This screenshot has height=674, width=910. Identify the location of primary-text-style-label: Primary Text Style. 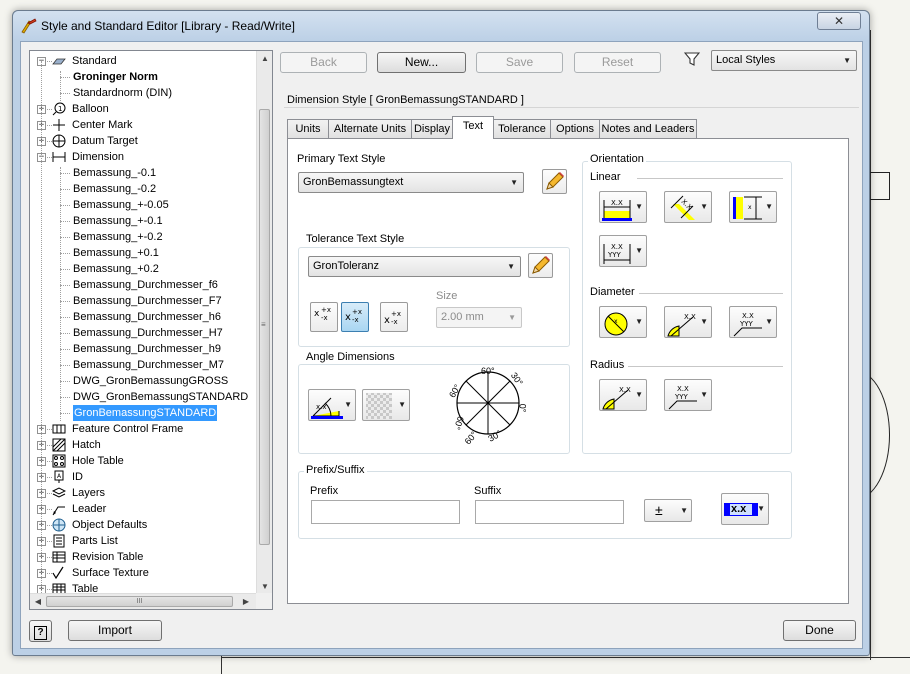
(341, 159).